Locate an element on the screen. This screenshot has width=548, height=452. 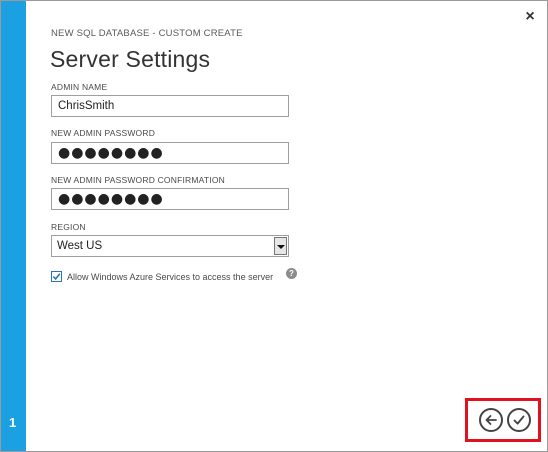
chevron-down-icon is located at coordinates (280, 246).